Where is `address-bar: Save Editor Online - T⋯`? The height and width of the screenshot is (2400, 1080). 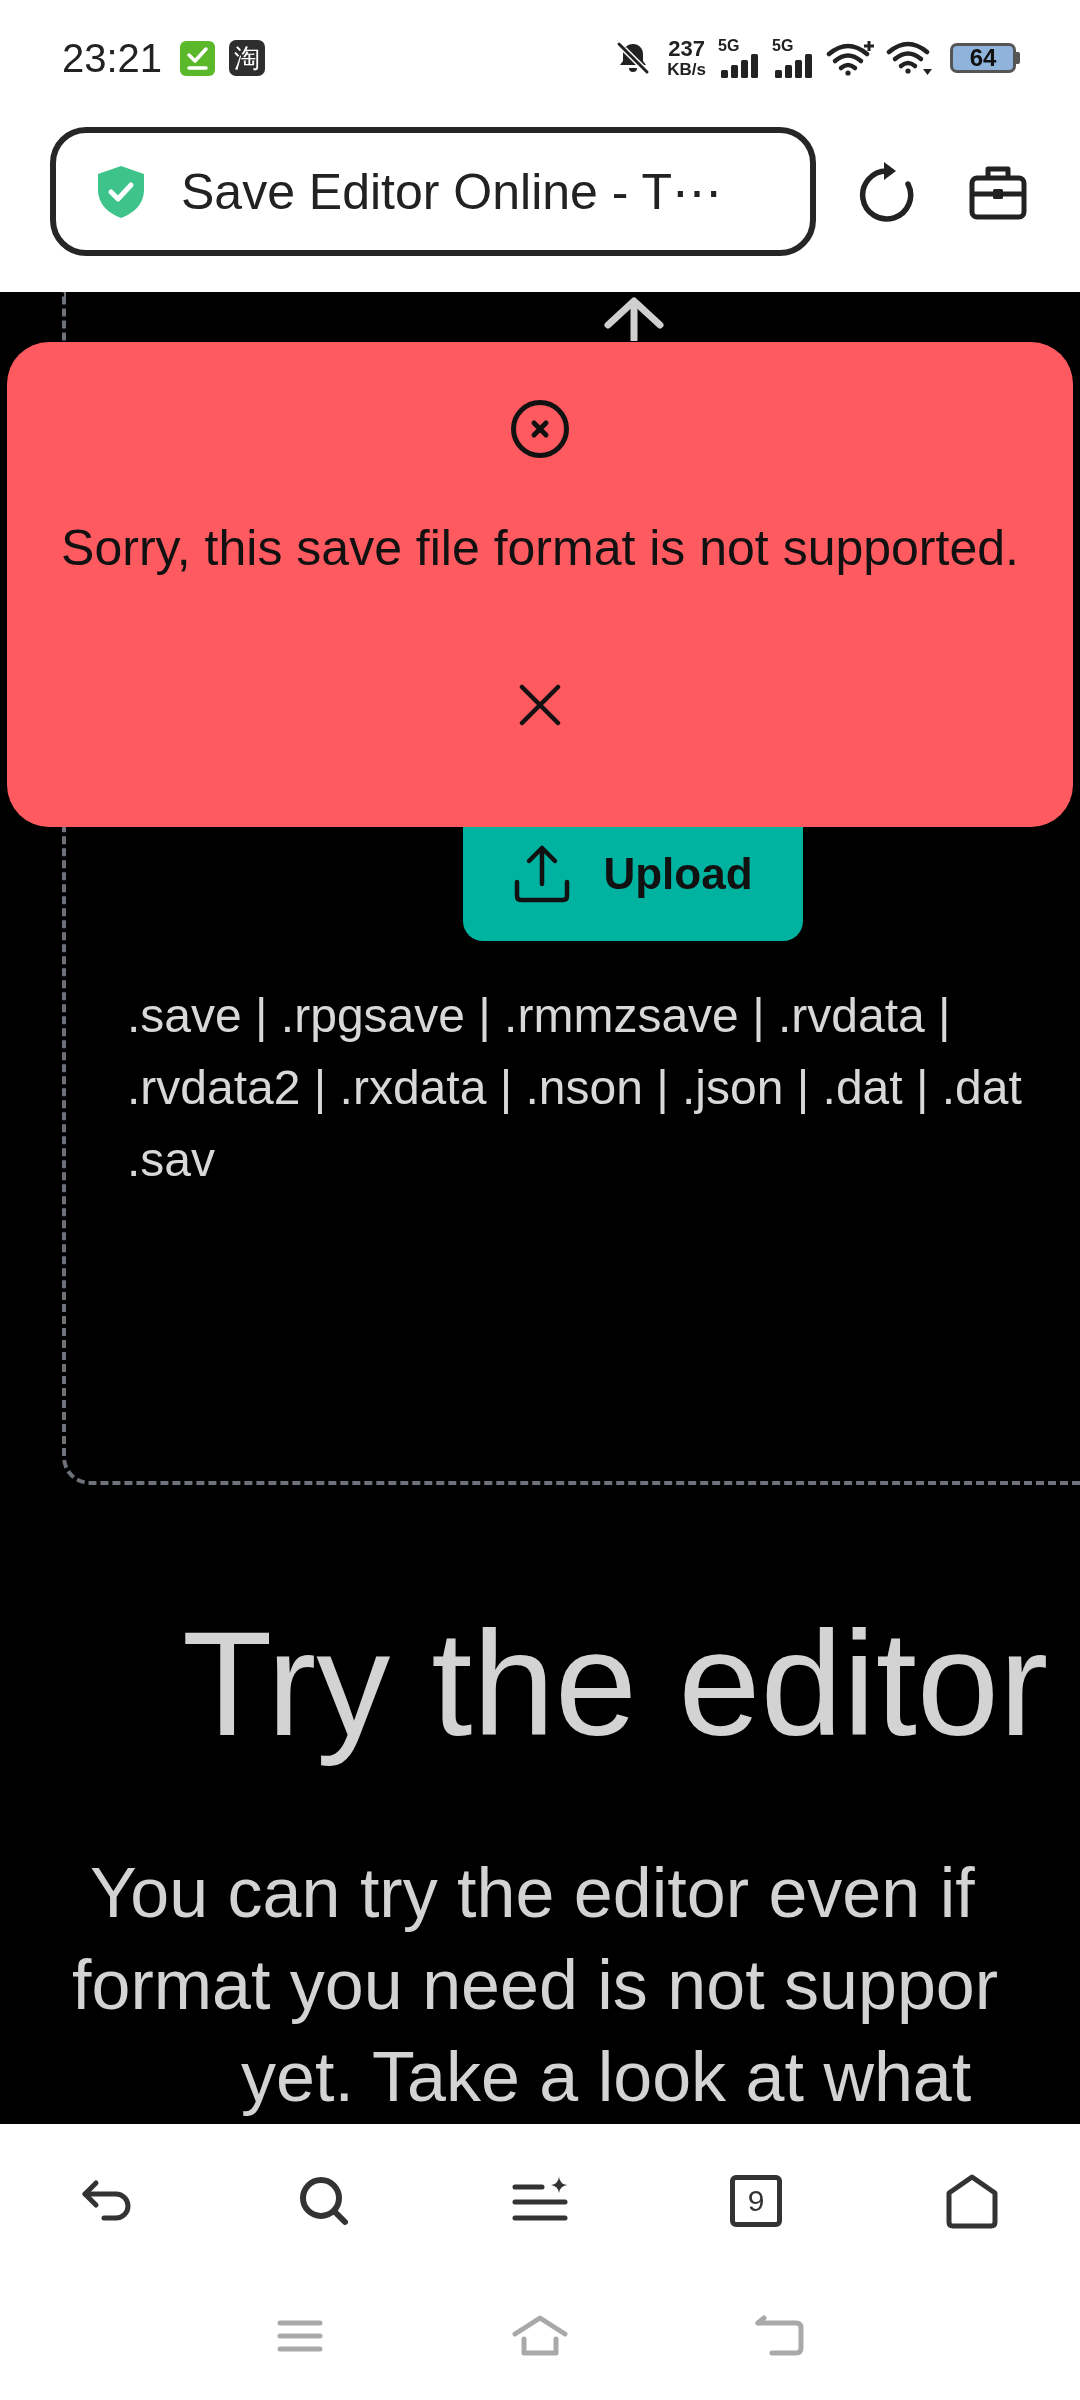 address-bar: Save Editor Online - T⋯ is located at coordinates (433, 191).